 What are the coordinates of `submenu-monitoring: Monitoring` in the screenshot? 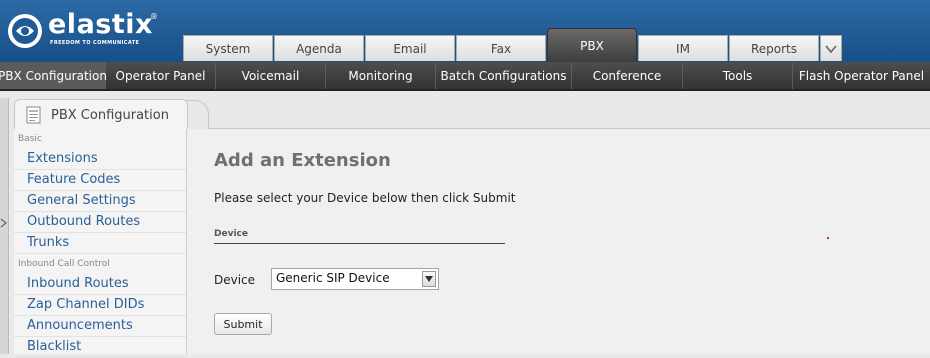 It's located at (381, 75).